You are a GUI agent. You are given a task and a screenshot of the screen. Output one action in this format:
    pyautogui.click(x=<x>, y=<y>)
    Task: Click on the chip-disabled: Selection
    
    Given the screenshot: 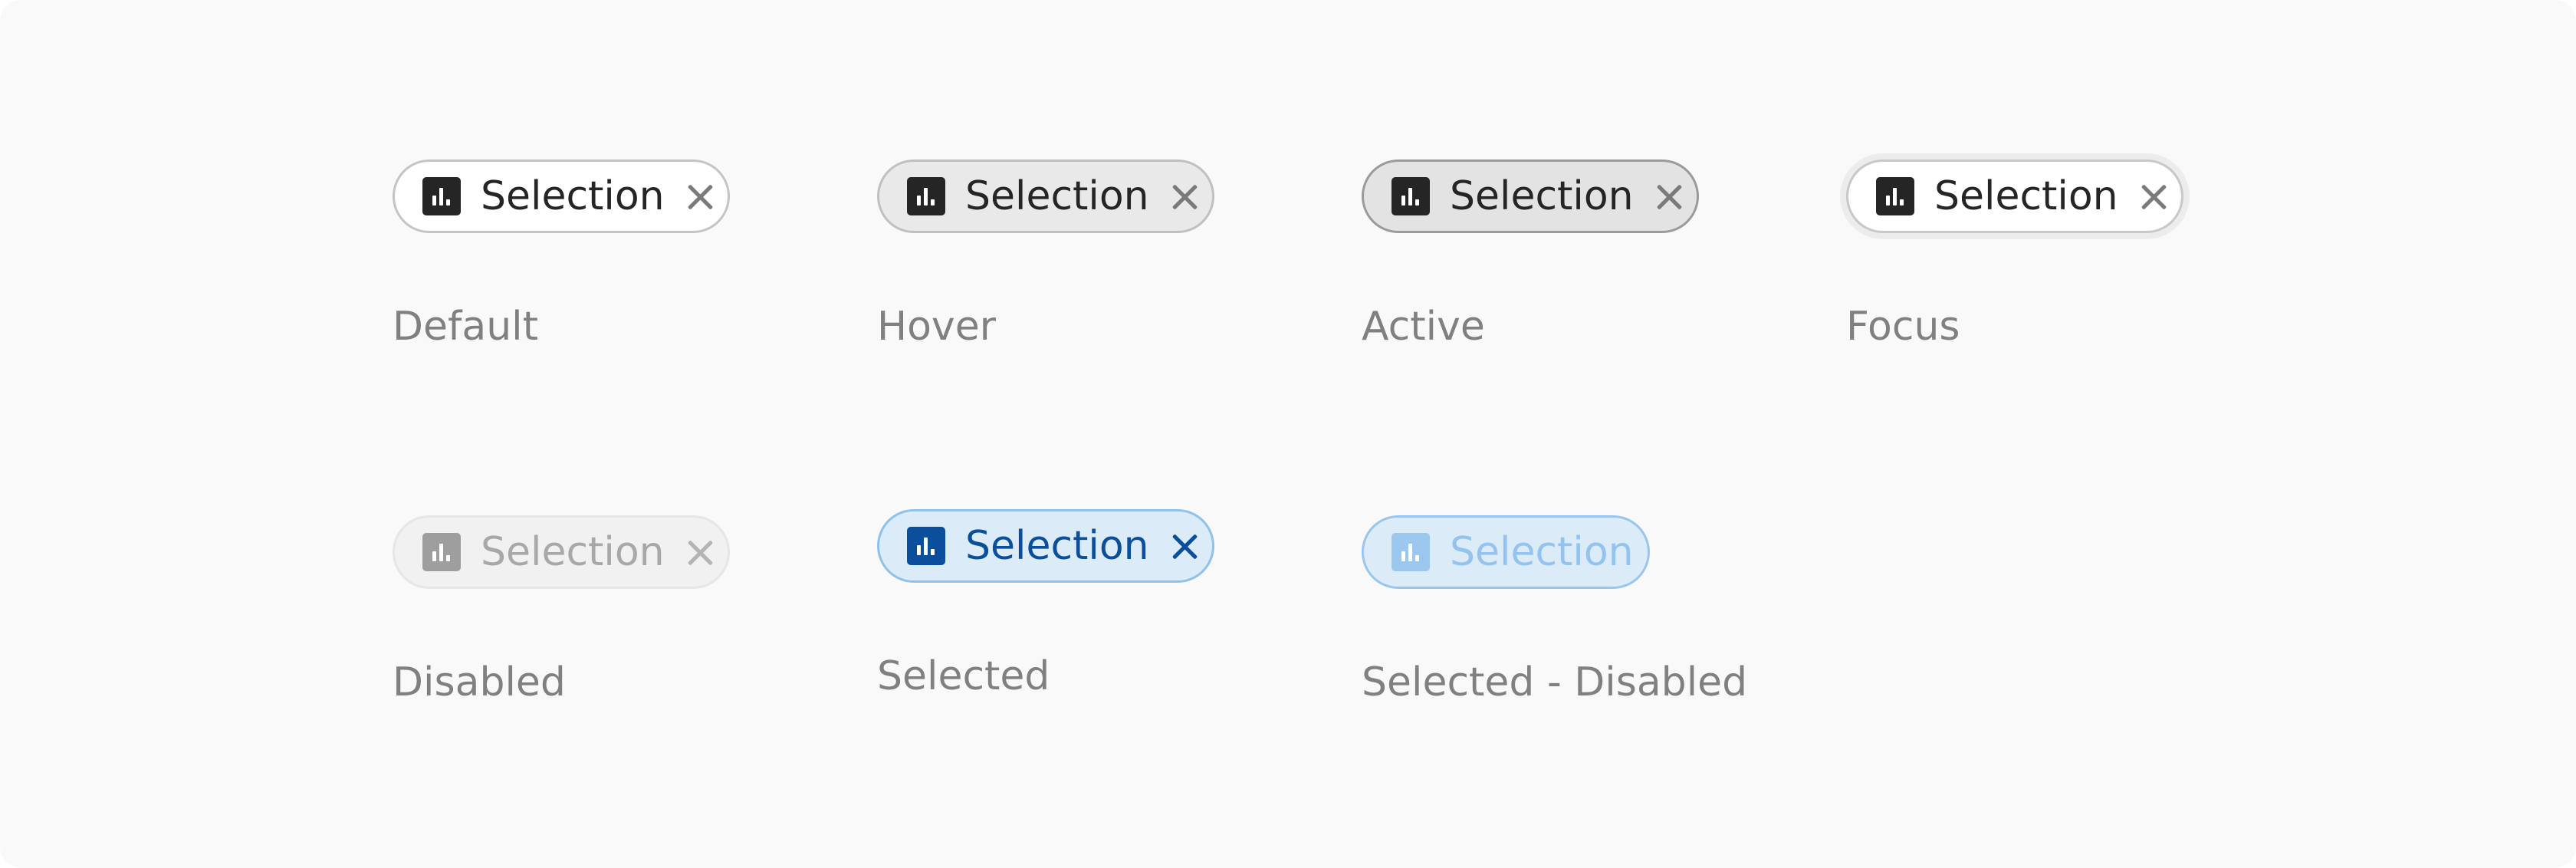 What is the action you would take?
    pyautogui.click(x=562, y=552)
    